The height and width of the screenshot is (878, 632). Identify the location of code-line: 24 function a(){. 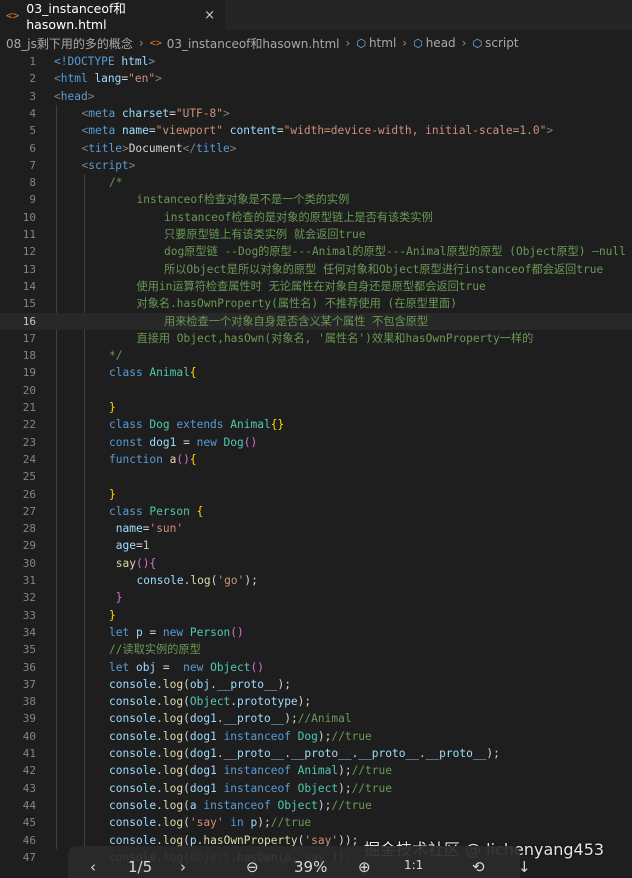
(316, 459).